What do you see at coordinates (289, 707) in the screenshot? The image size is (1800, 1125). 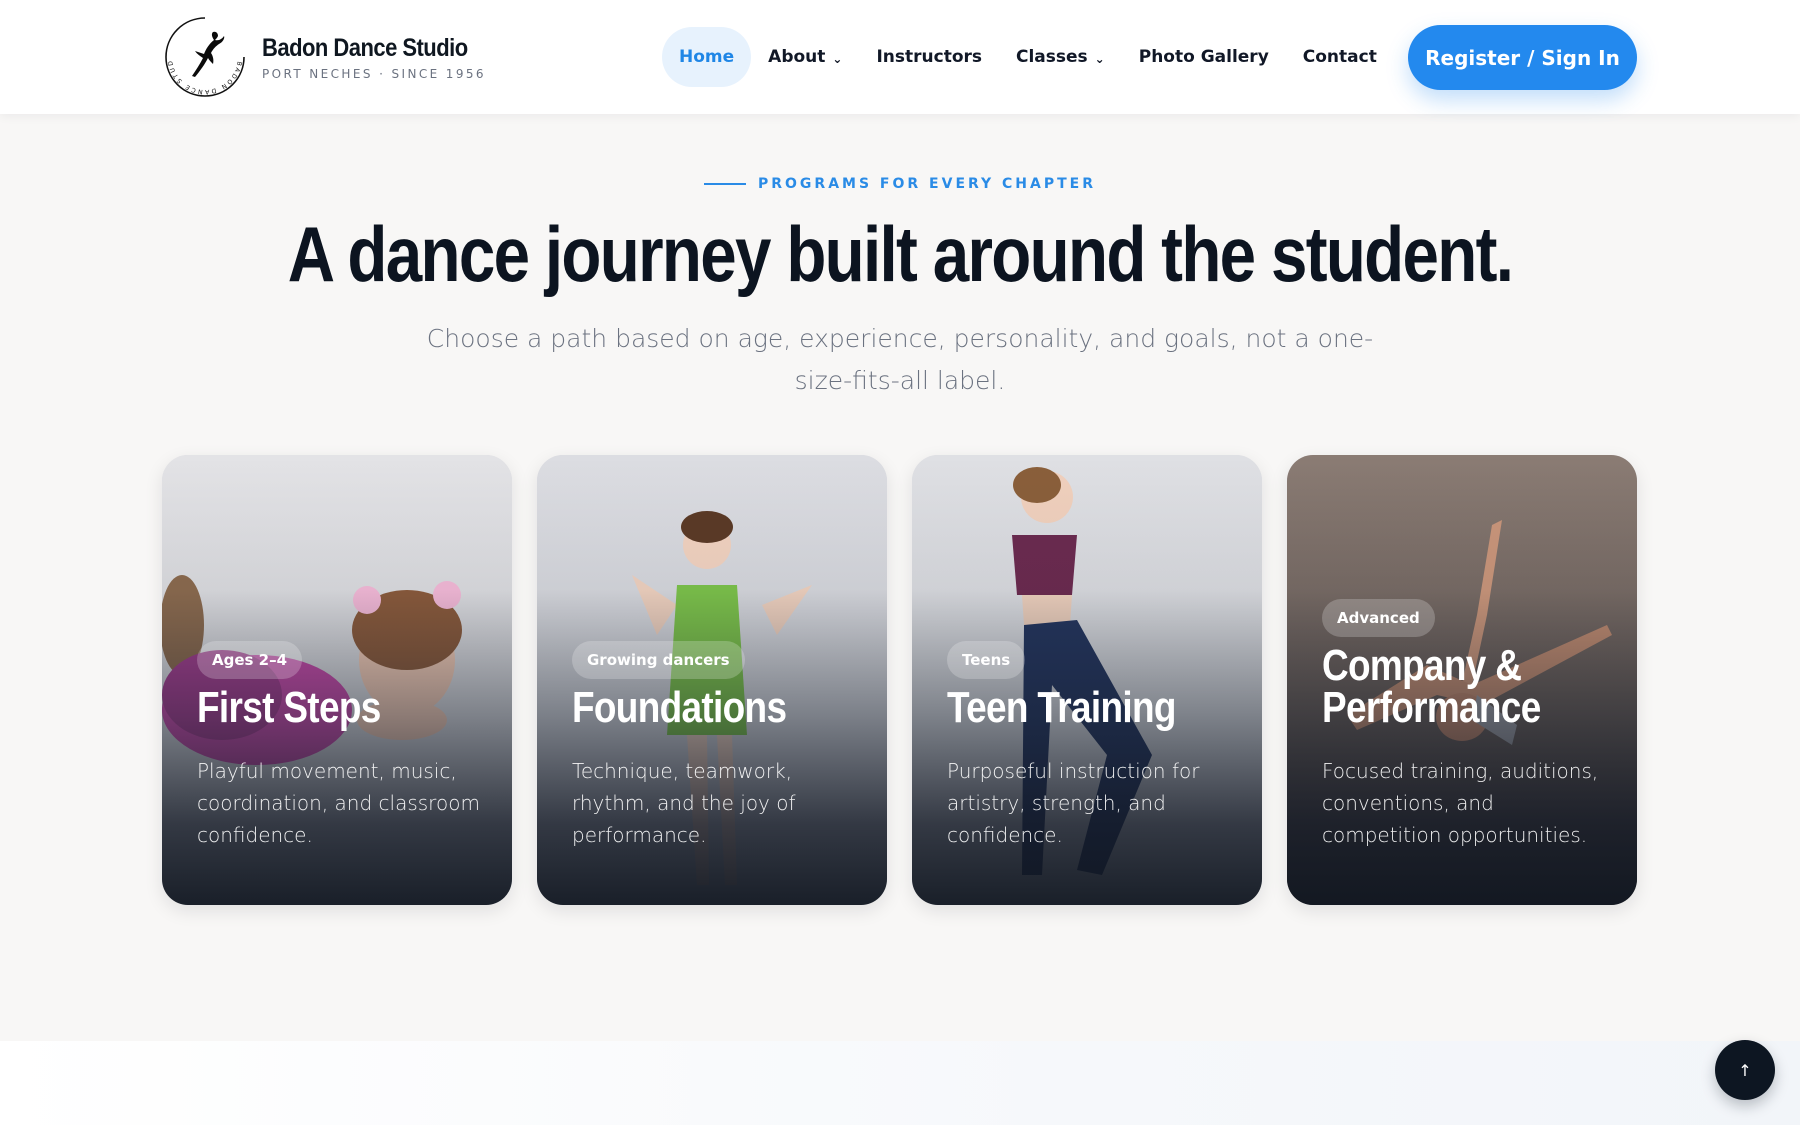 I see `card-title-line: First Steps` at bounding box center [289, 707].